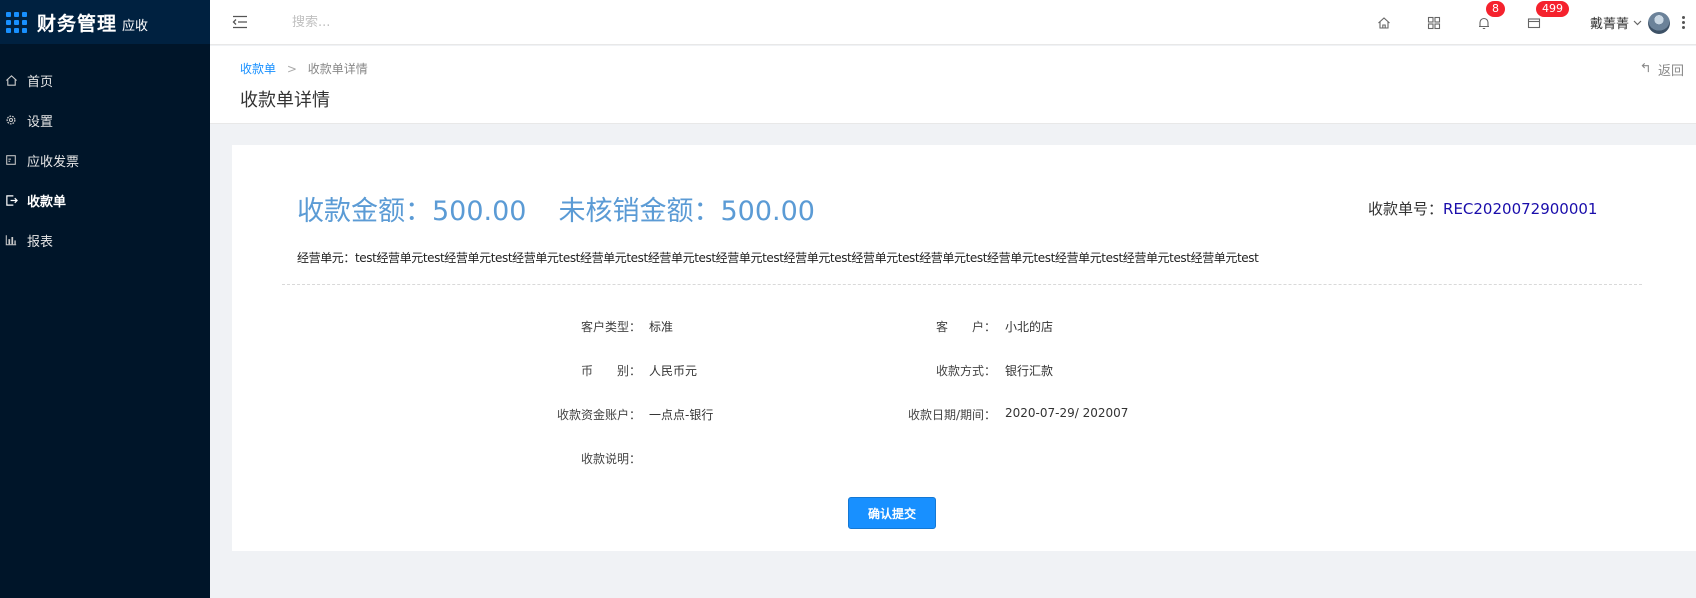 Image resolution: width=1696 pixels, height=598 pixels. I want to click on receipt-date-label: 收款日期/期间：, so click(951, 415).